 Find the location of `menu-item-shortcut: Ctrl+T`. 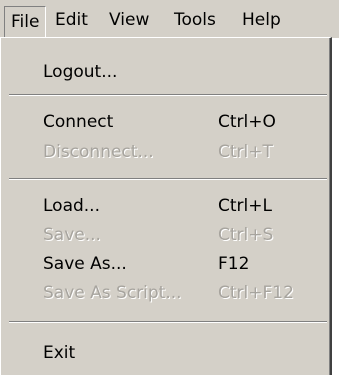

menu-item-shortcut: Ctrl+T is located at coordinates (245, 152).